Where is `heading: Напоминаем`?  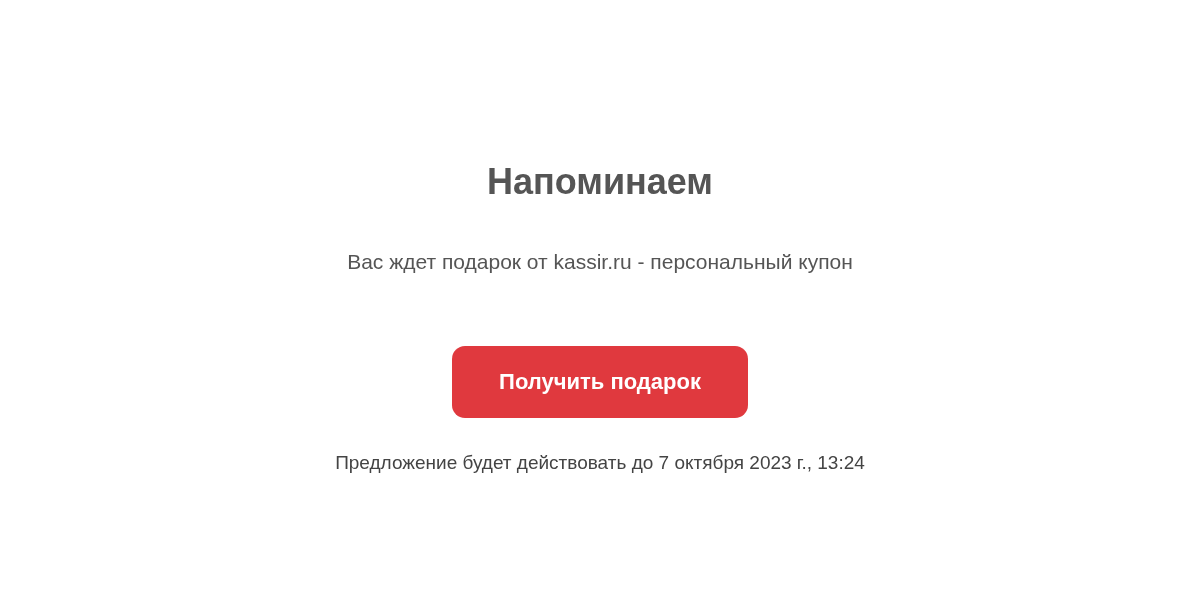
heading: Напоминаем is located at coordinates (600, 182).